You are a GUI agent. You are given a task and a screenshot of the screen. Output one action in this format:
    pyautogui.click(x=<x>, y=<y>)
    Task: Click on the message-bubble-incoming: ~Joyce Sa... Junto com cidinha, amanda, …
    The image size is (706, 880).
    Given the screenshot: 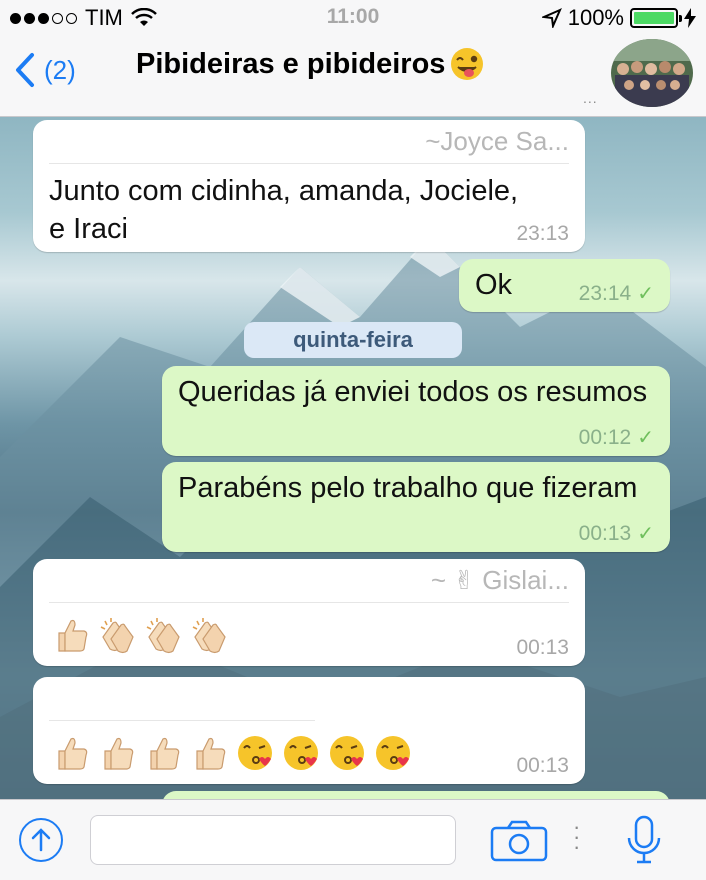 What is the action you would take?
    pyautogui.click(x=309, y=186)
    